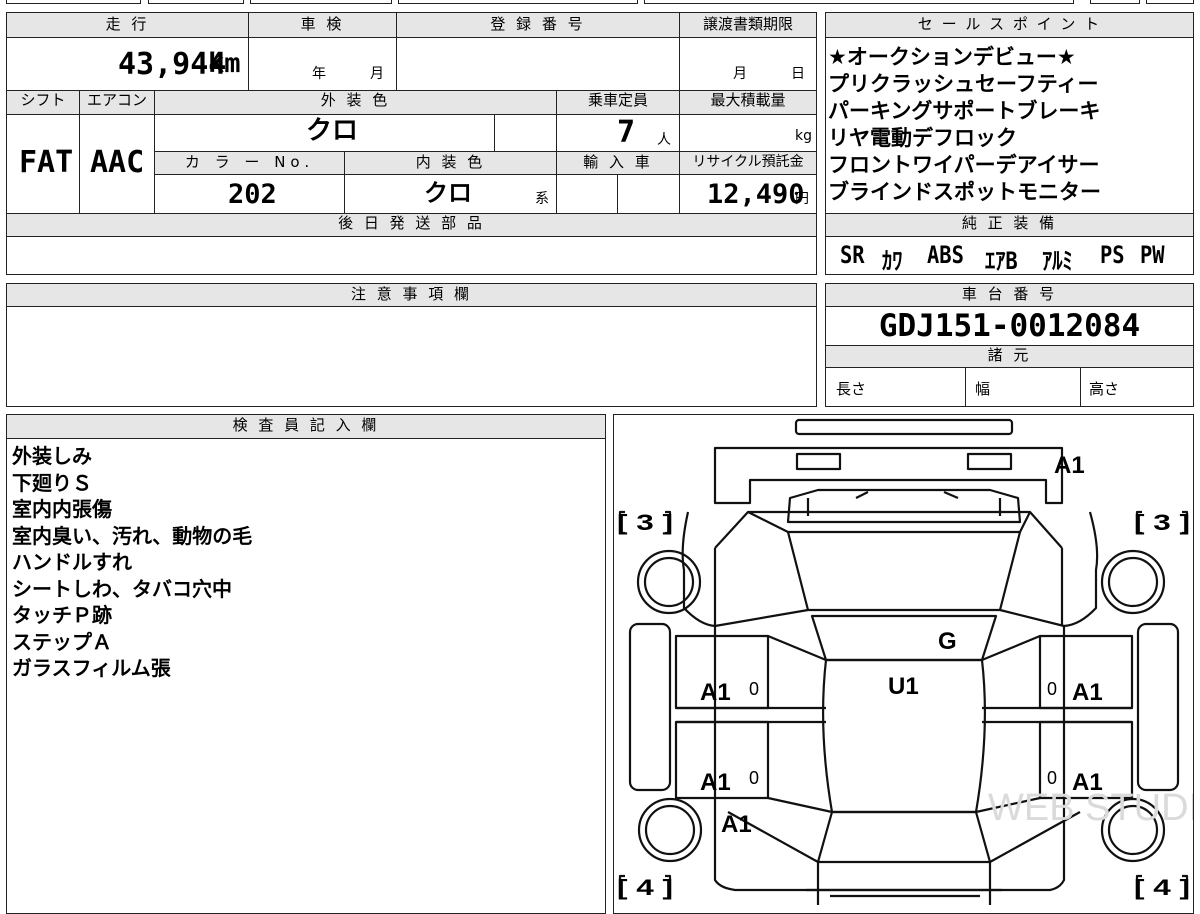 The height and width of the screenshot is (914, 1200). What do you see at coordinates (626, 132) in the screenshot?
I see `capacity-value: 7` at bounding box center [626, 132].